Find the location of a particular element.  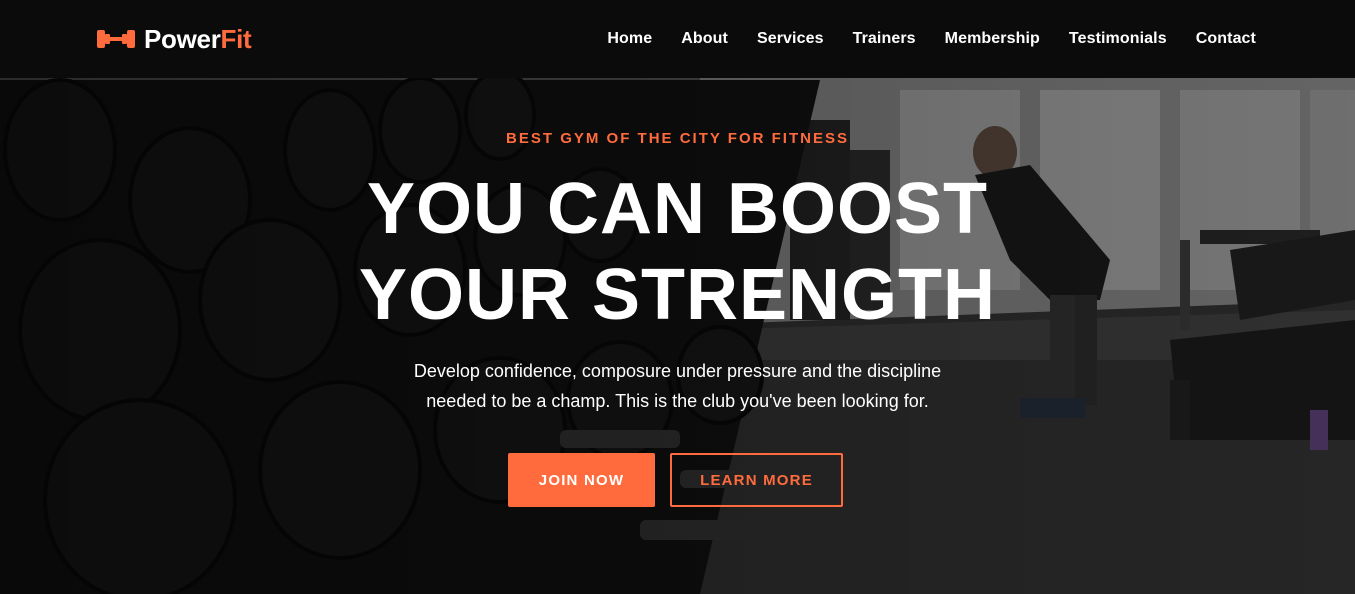

brand-name: PowerFit is located at coordinates (198, 39).